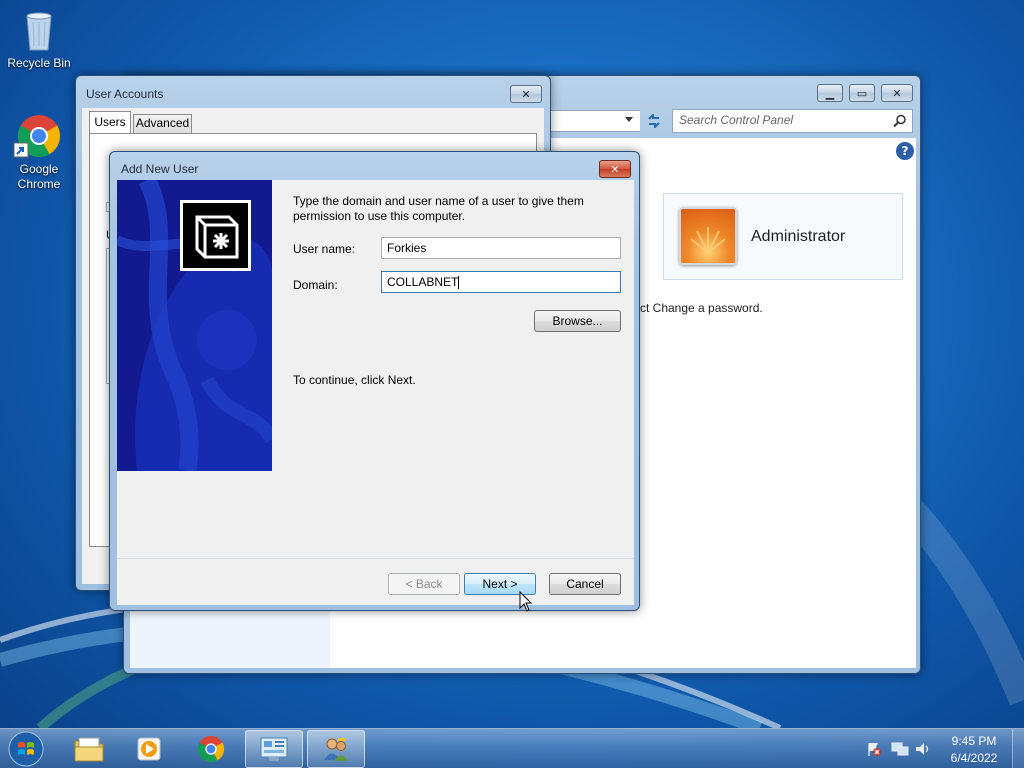 The height and width of the screenshot is (768, 1024). I want to click on back-button: < Back, so click(424, 584).